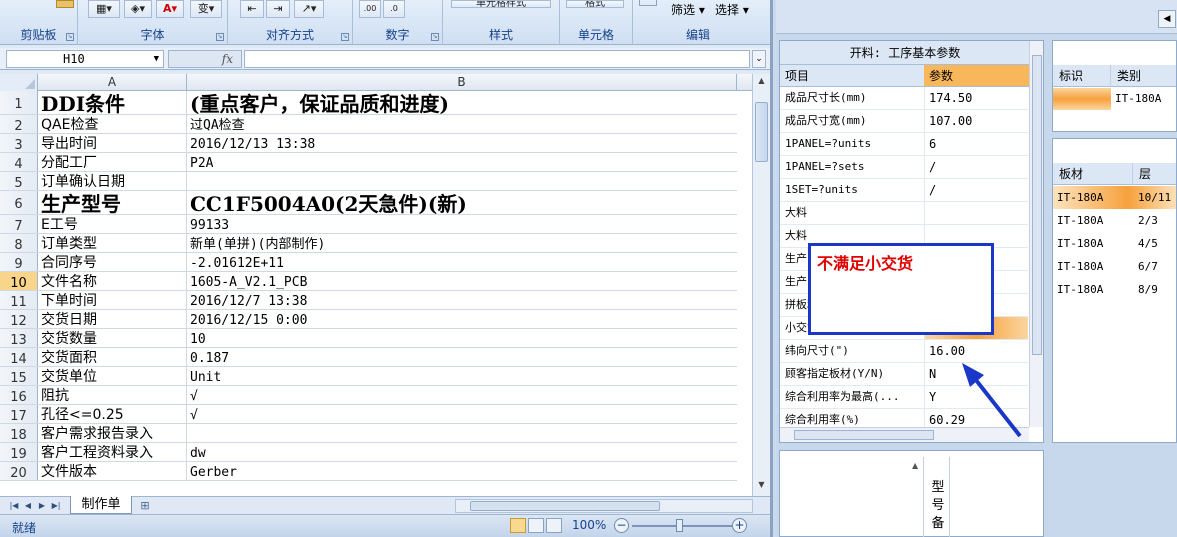 This screenshot has width=1177, height=537. Describe the element at coordinates (112, 224) in the screenshot. I see `cell-a: E工号` at that location.